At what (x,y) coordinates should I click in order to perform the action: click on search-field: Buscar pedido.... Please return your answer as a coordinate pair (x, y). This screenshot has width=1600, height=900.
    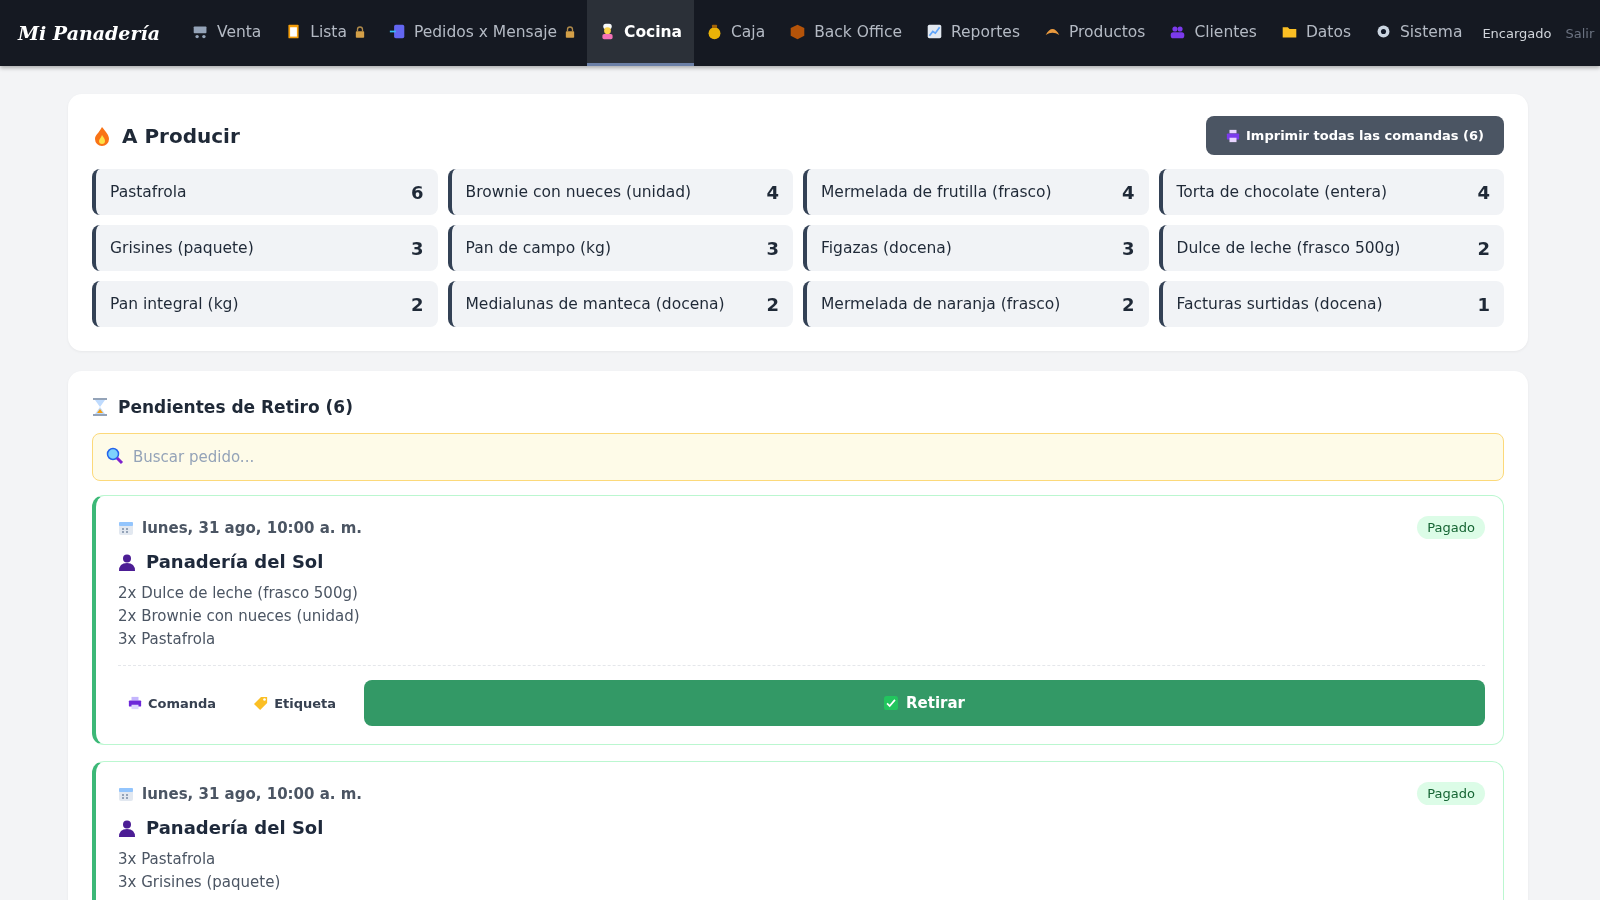
    Looking at the image, I should click on (798, 457).